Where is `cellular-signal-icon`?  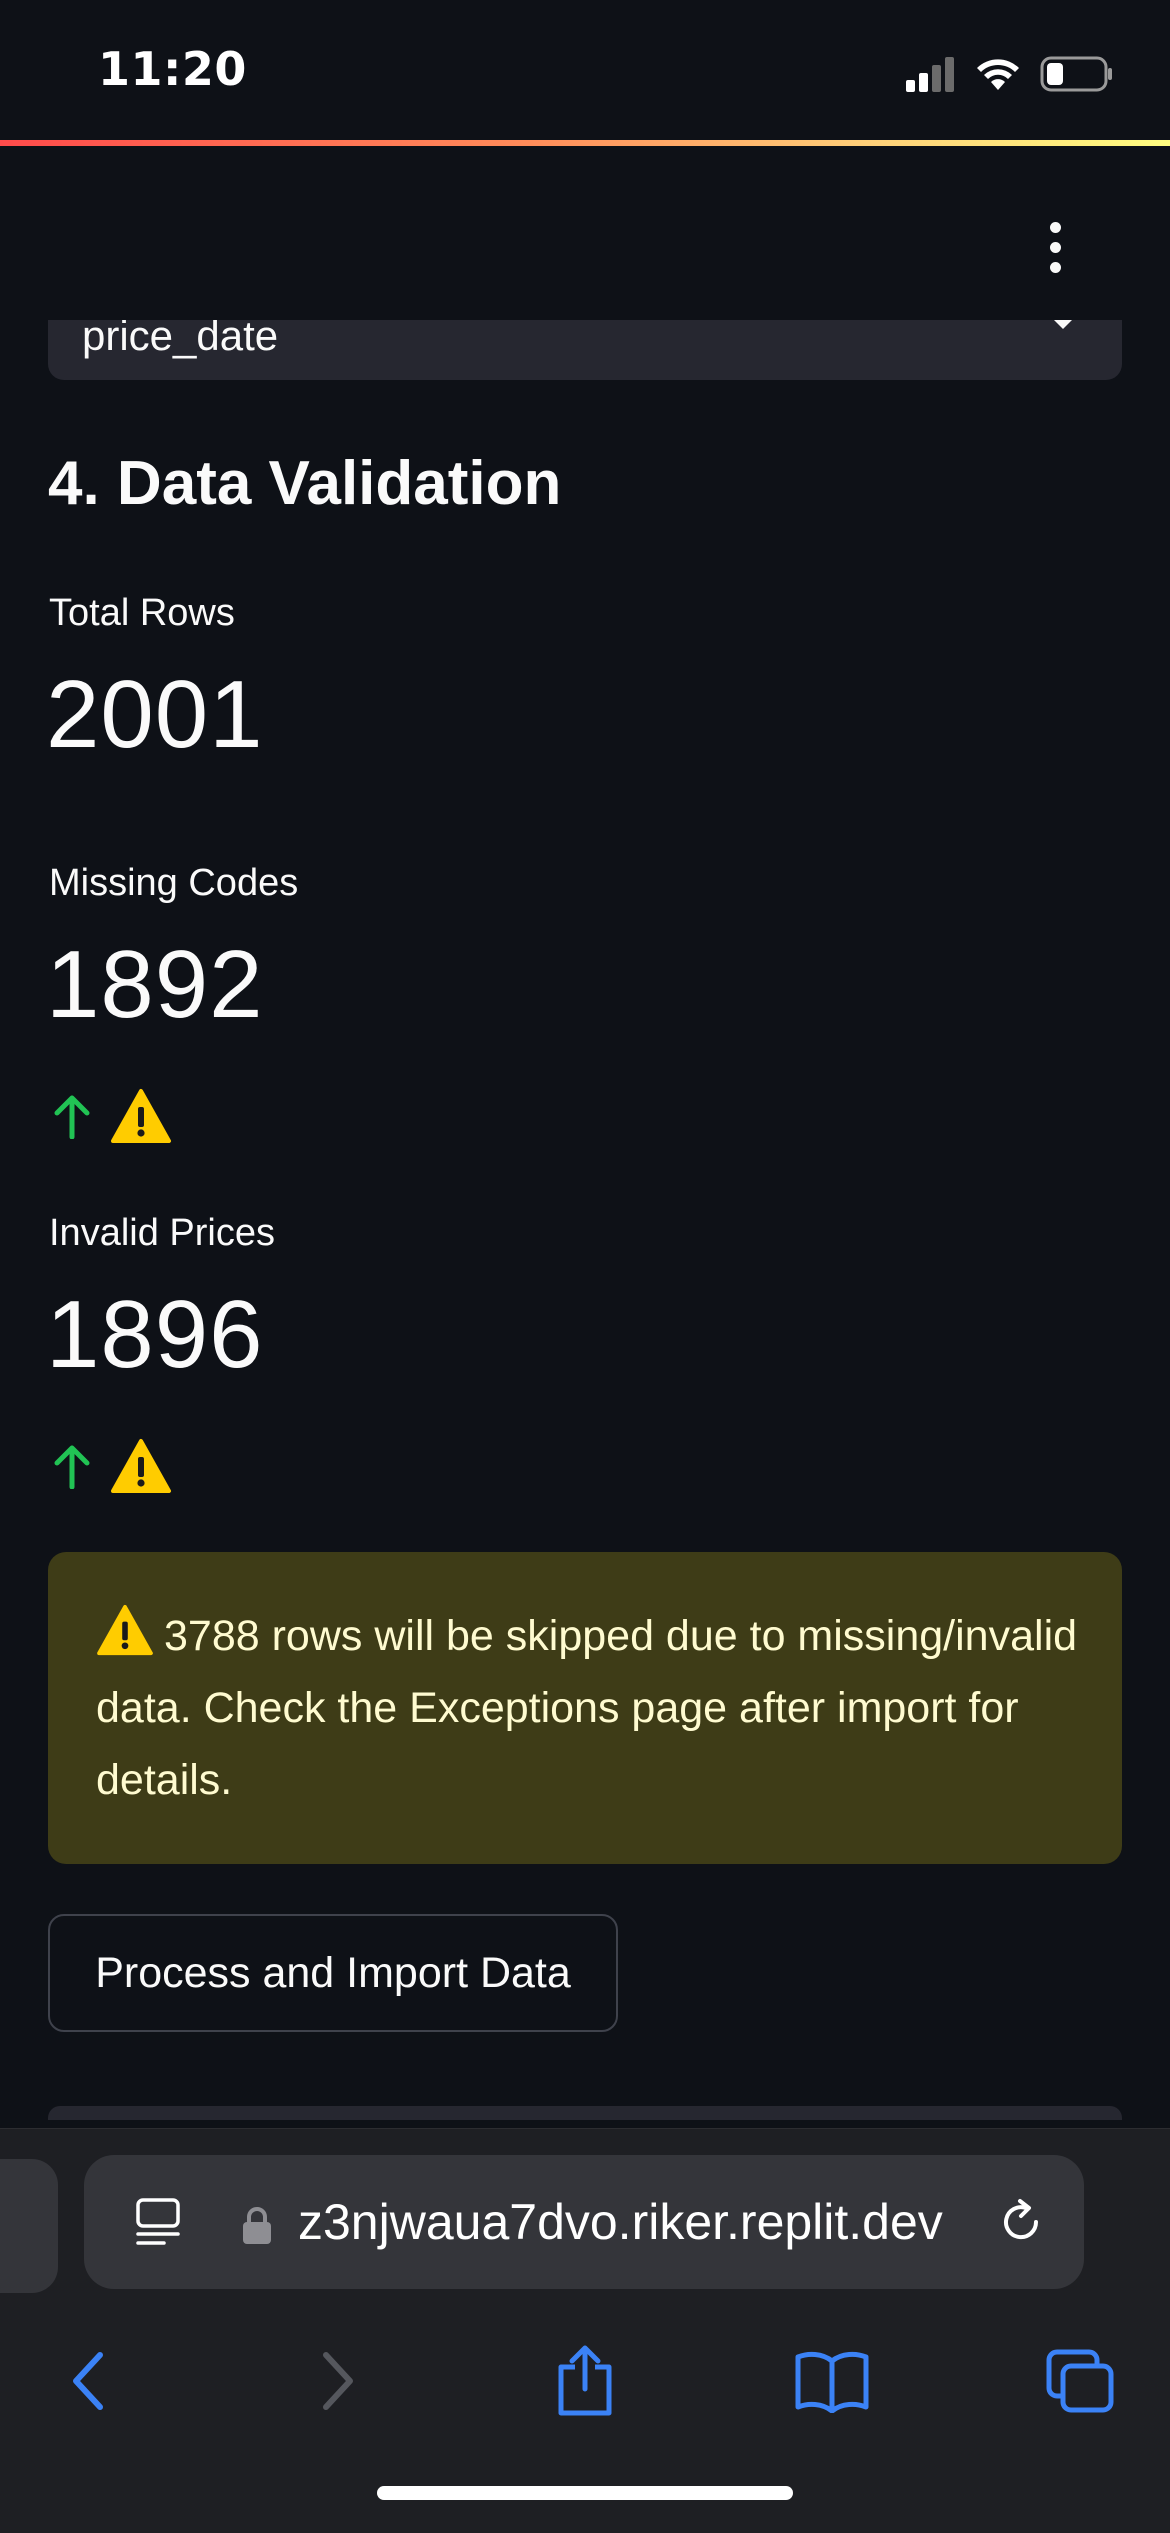
cellular-signal-icon is located at coordinates (930, 74).